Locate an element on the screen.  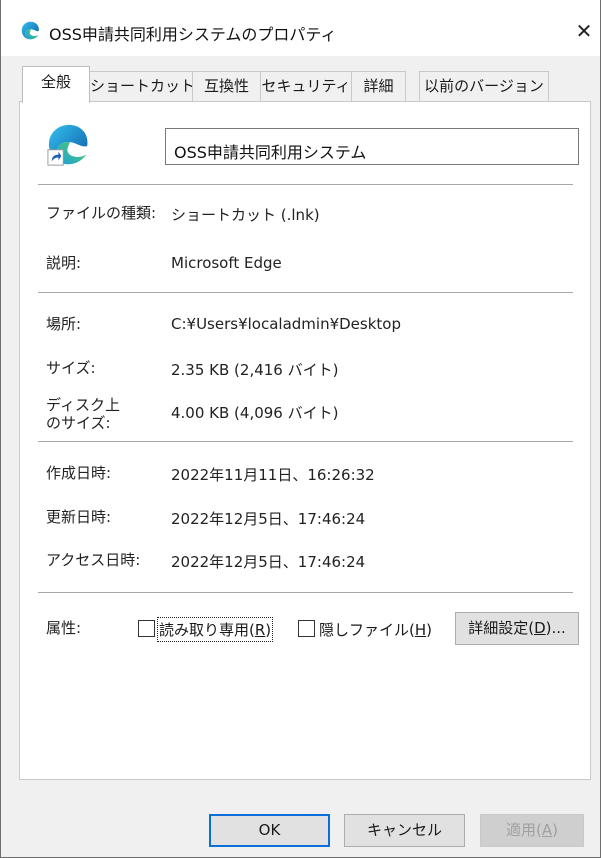
microsoft-edge-shortcut-icon is located at coordinates (67, 145).